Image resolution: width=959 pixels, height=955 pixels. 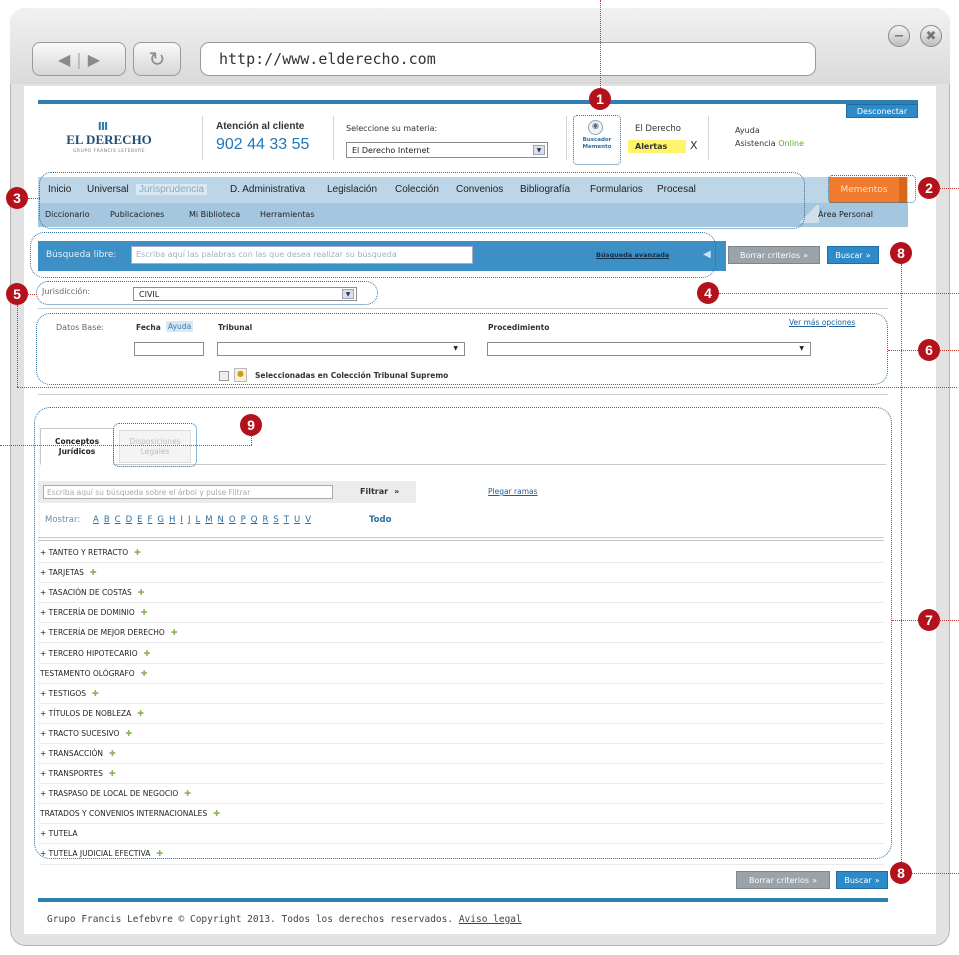 I want to click on letter-link-u: U, so click(x=297, y=520).